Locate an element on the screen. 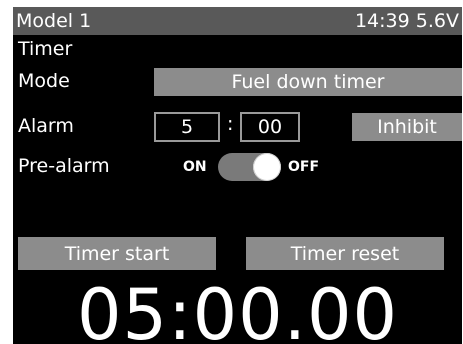  status-info: 14:39 5.6V is located at coordinates (407, 21).